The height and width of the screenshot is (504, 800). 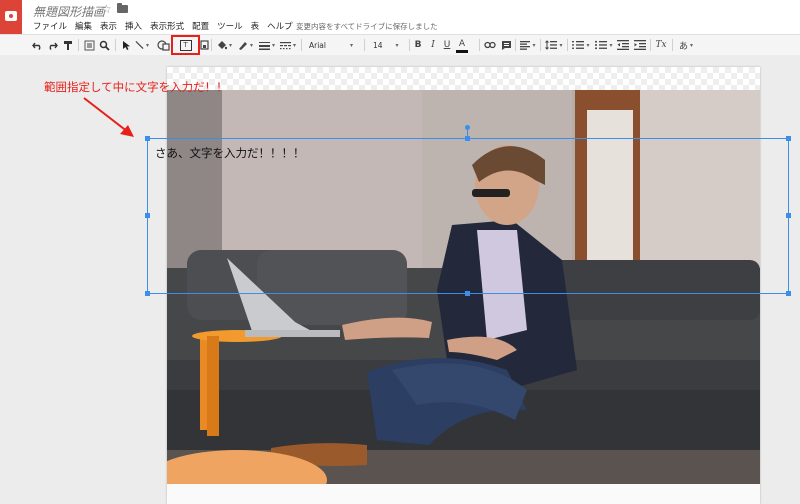 What do you see at coordinates (463, 494) in the screenshot?
I see `page-bottom-margin` at bounding box center [463, 494].